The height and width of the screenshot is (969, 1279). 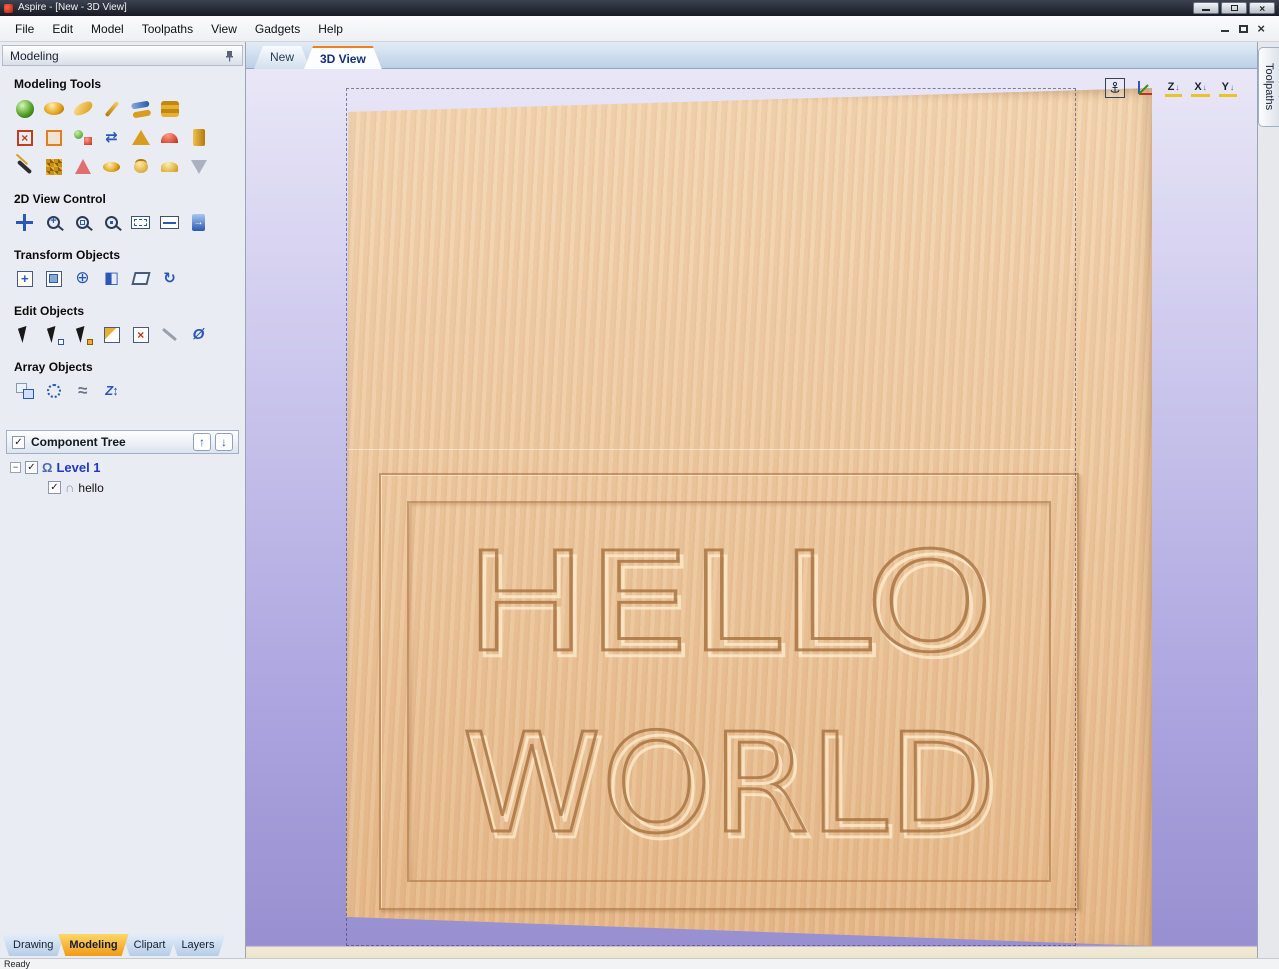 I want to click on tree-label-level1: Level 1, so click(x=78, y=467).